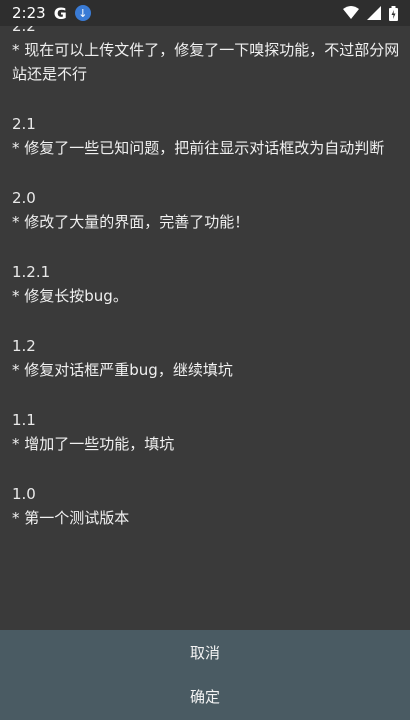 Image resolution: width=410 pixels, height=720 pixels. What do you see at coordinates (206, 432) in the screenshot?
I see `changelog-entry: 1.1 * 增加了一些功能，填坑` at bounding box center [206, 432].